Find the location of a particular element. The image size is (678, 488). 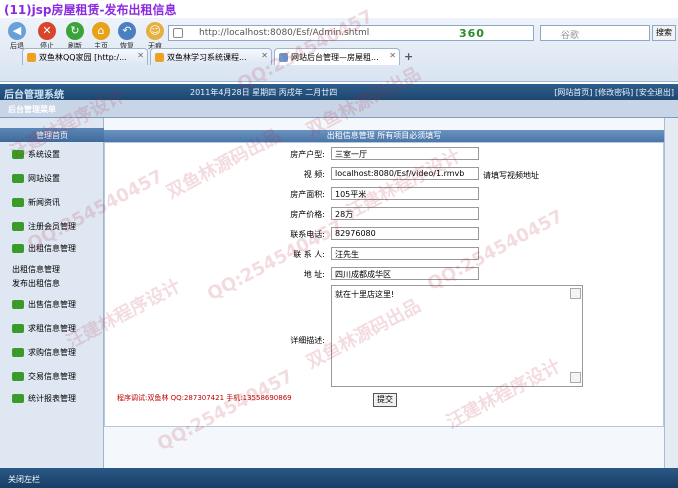

sidebar-item-label: 统计报表管理 is located at coordinates (52, 398).